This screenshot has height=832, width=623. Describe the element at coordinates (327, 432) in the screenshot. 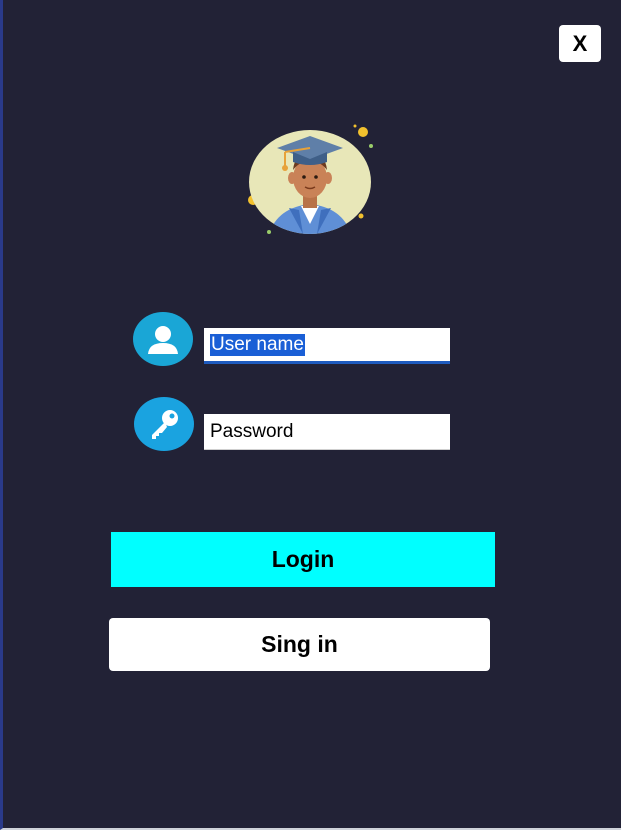

I see `password-field: Password` at that location.